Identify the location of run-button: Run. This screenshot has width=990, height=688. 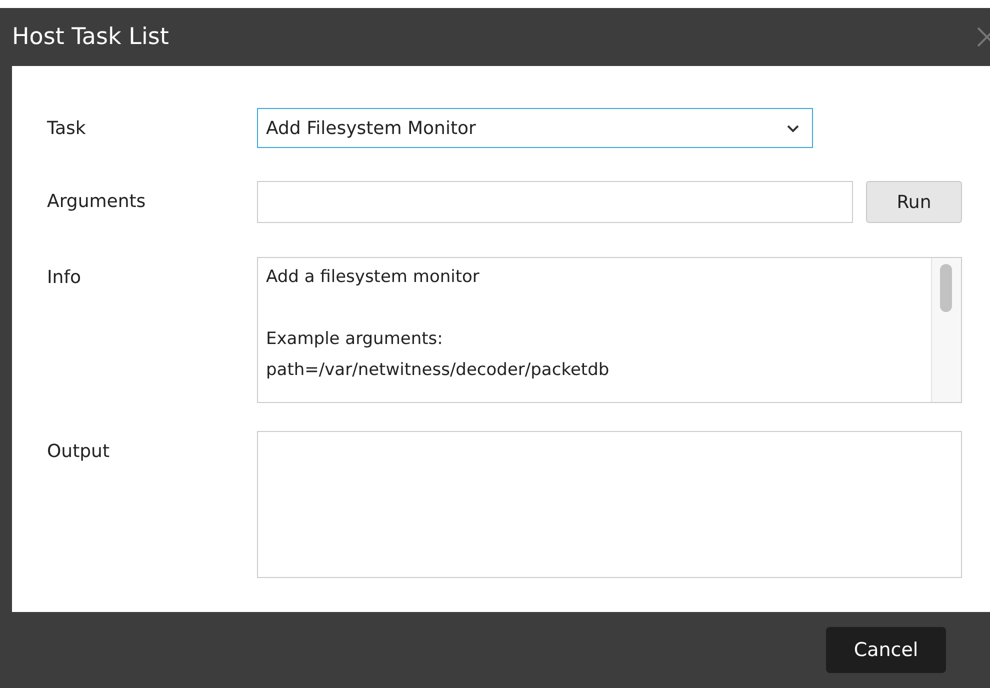
(914, 202).